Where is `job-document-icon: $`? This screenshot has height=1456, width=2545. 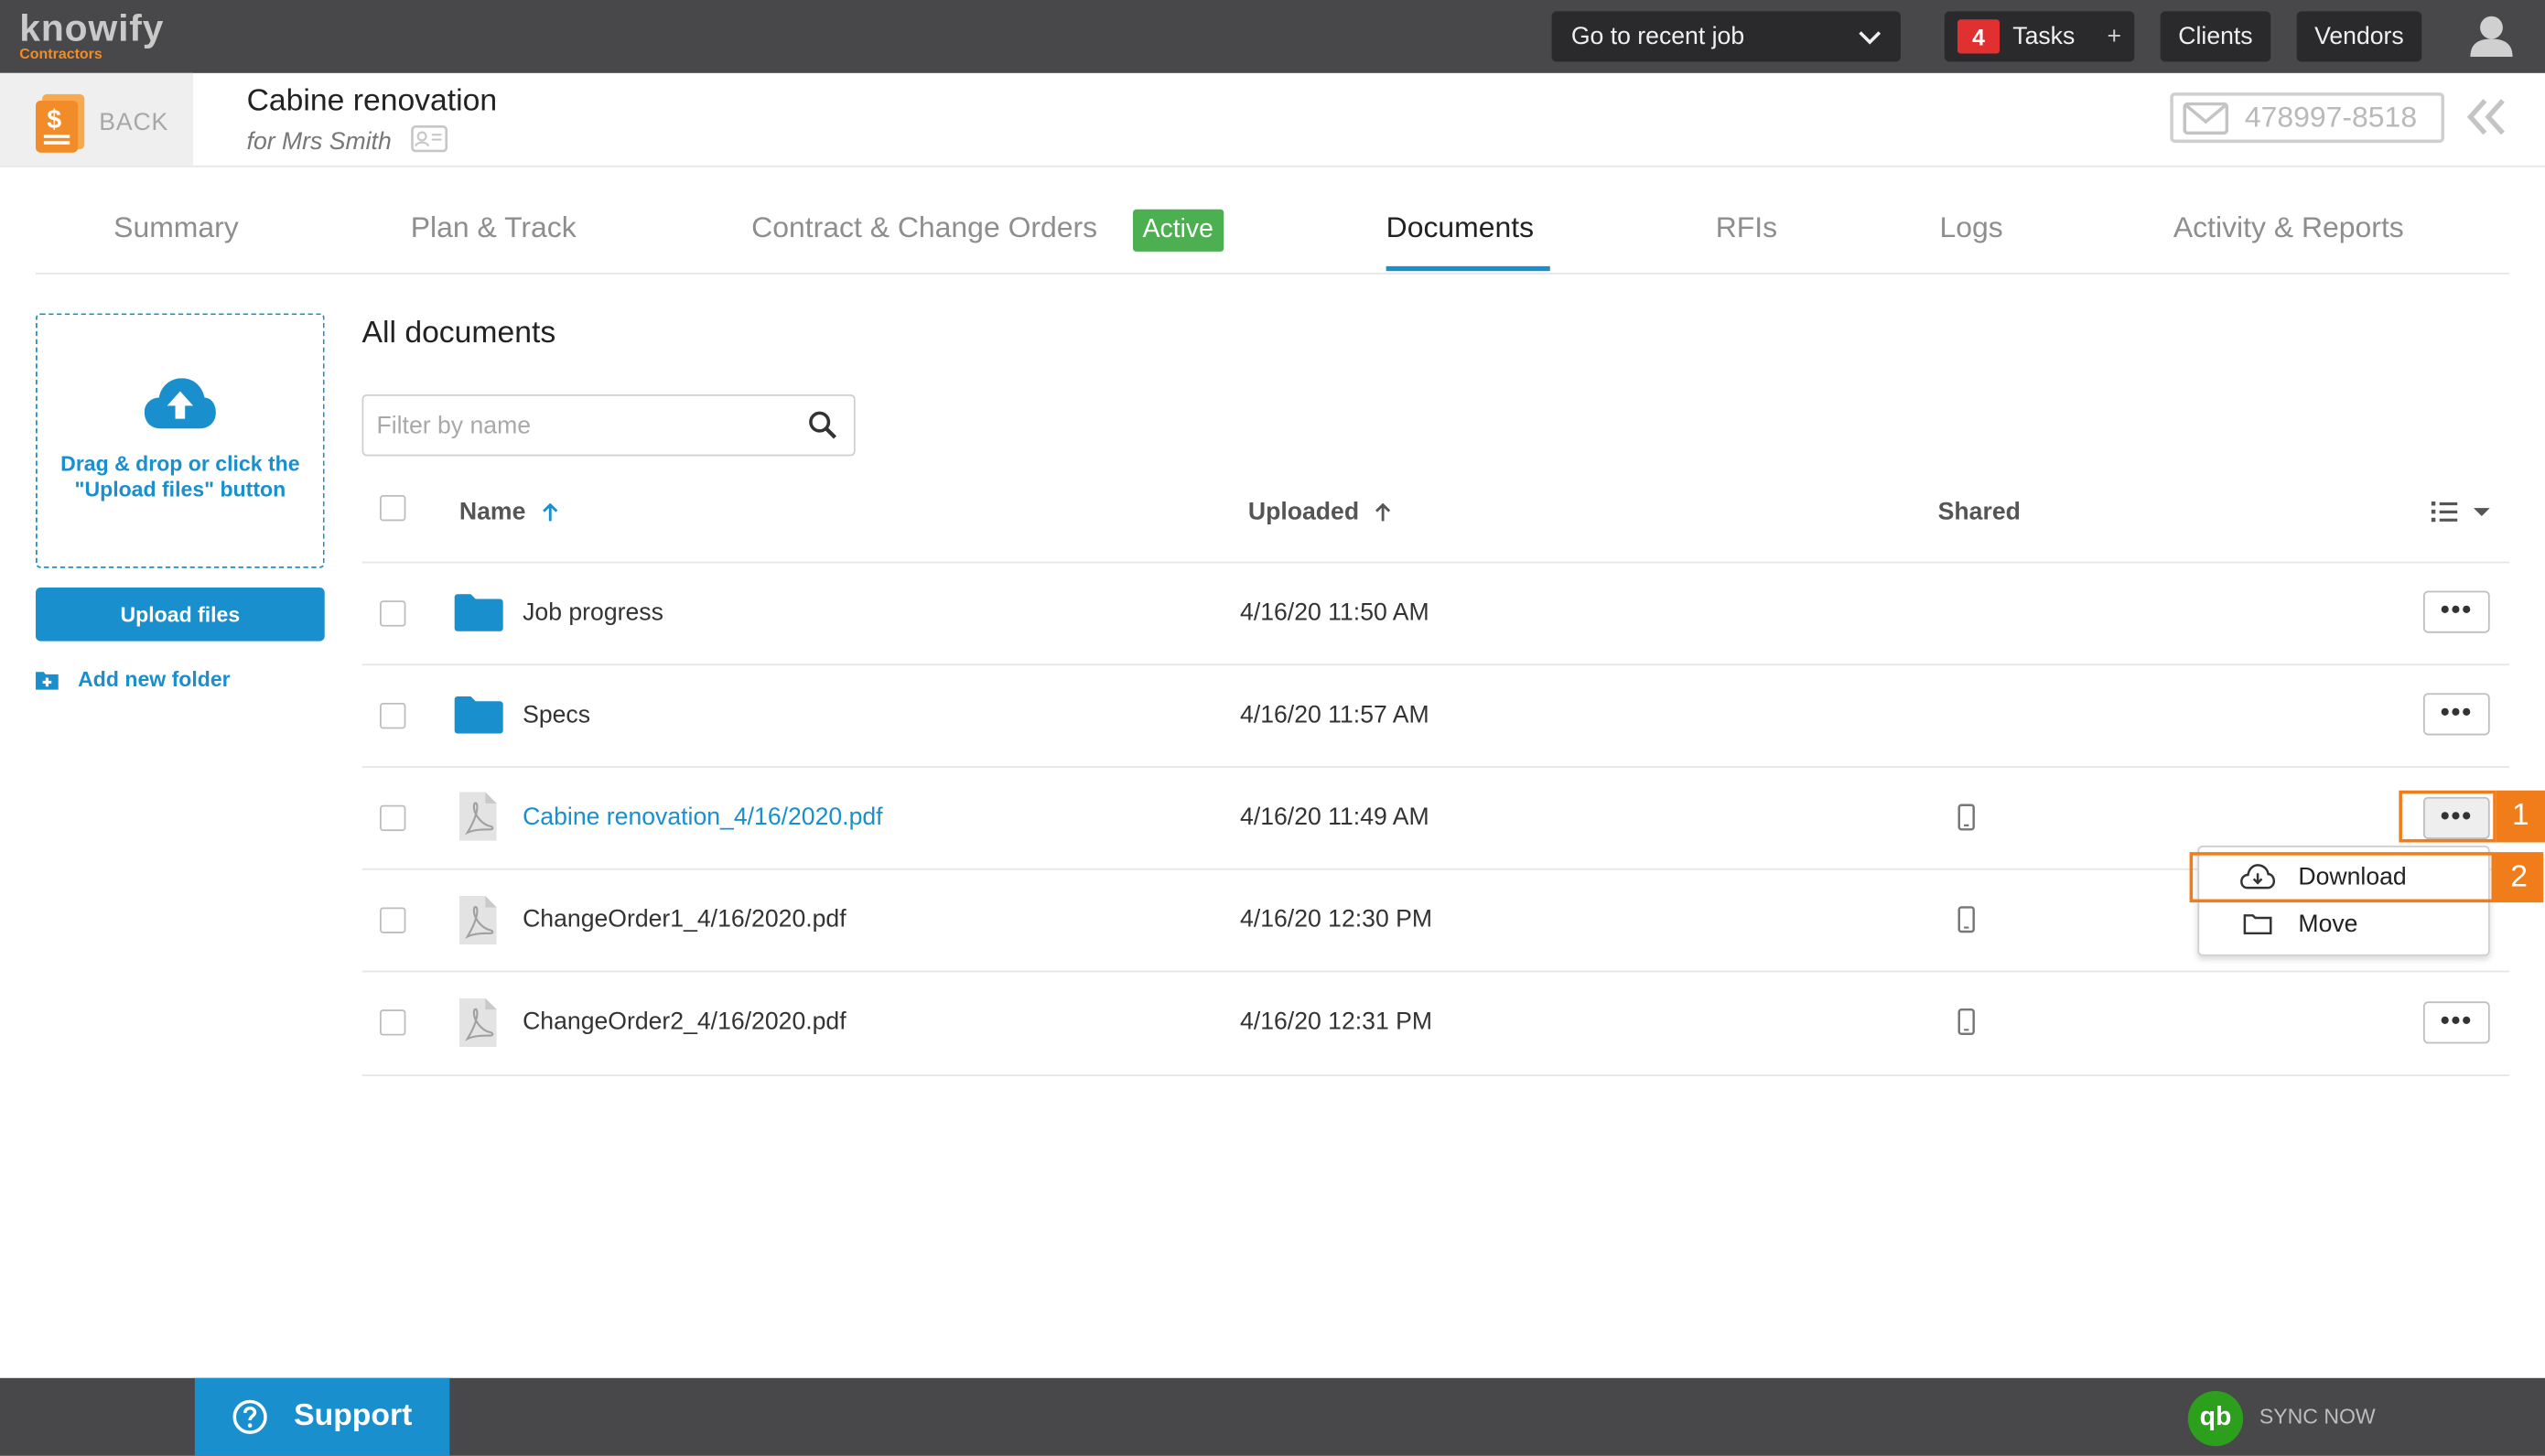
job-document-icon: $ is located at coordinates (60, 123).